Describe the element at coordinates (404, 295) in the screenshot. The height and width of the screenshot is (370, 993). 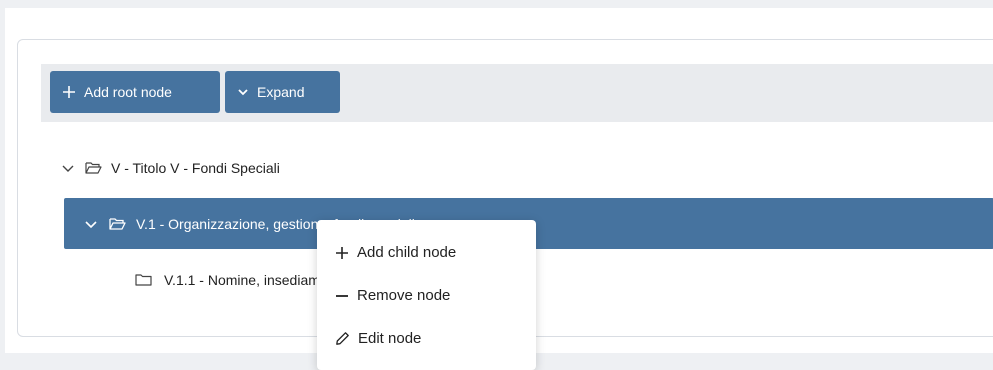
I see `remove-node-label: Remove node` at that location.